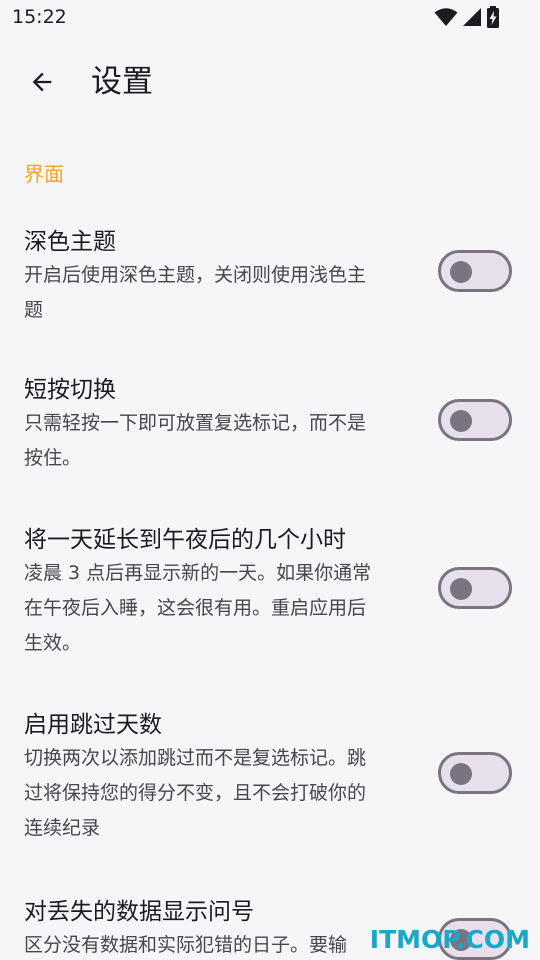  I want to click on setting-title: 短按切换, so click(70, 390).